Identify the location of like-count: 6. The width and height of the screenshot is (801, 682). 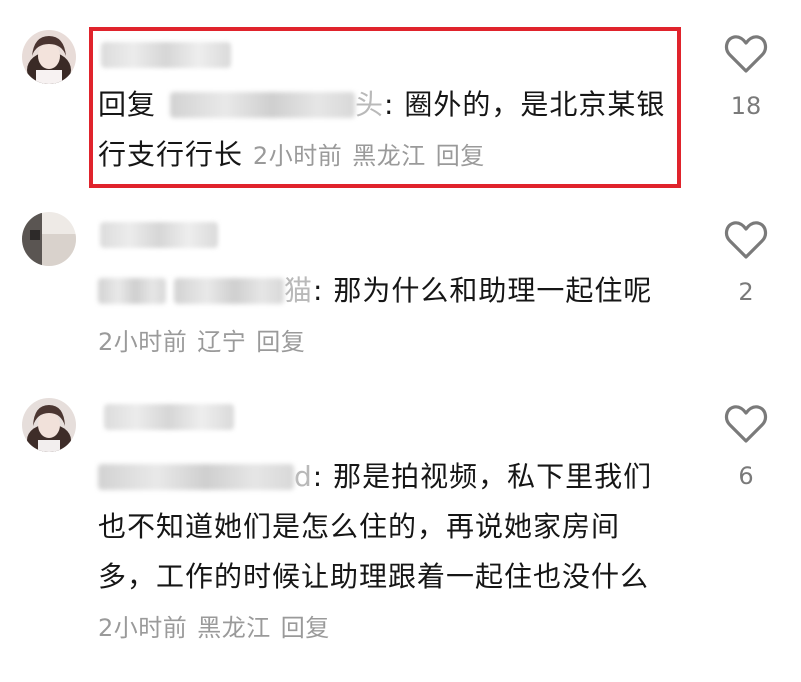
(746, 476).